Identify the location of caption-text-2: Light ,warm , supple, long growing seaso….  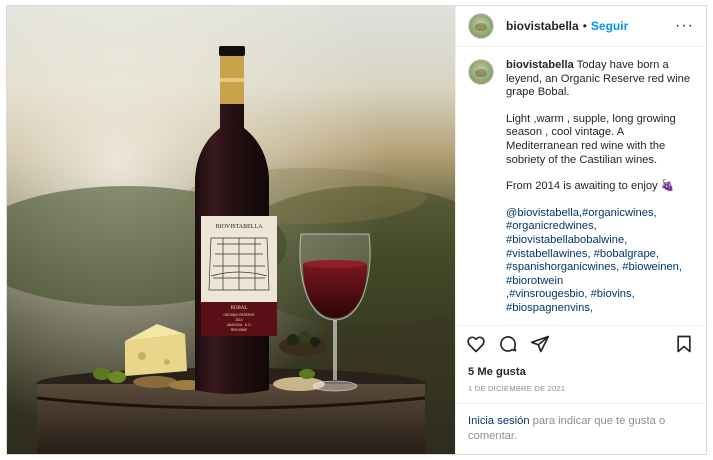
(591, 139).